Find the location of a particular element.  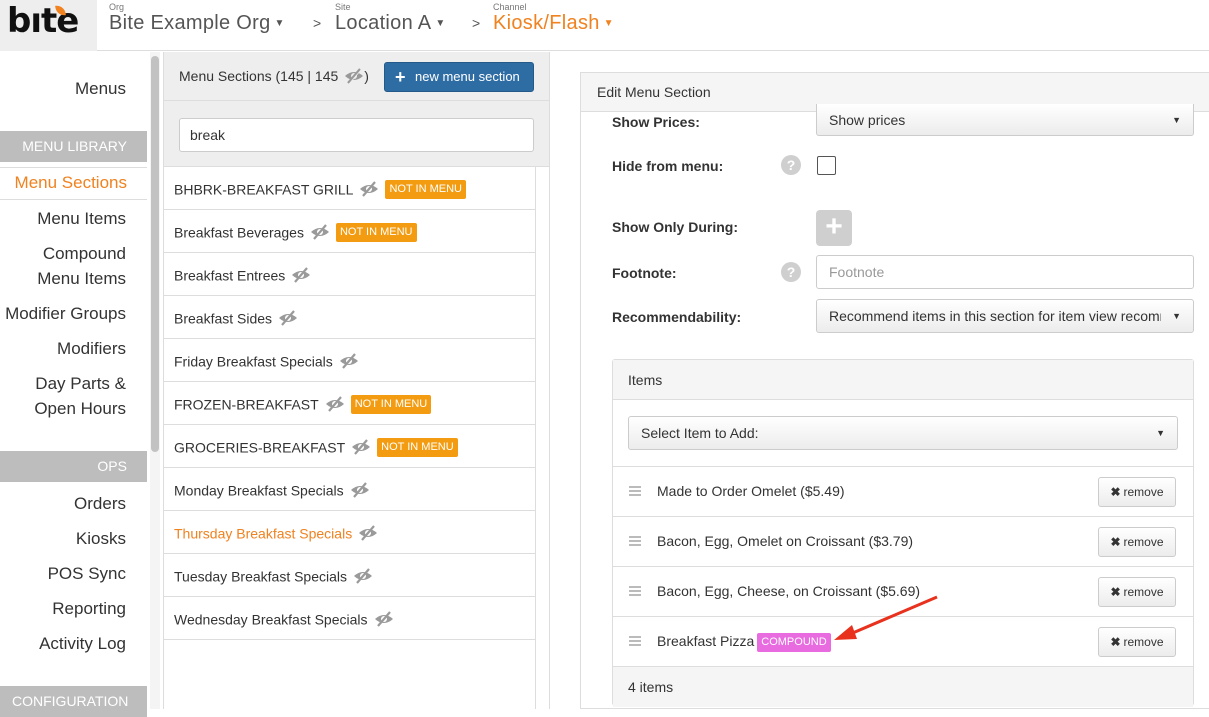

recommendability-label: Recommendability: is located at coordinates (677, 317).